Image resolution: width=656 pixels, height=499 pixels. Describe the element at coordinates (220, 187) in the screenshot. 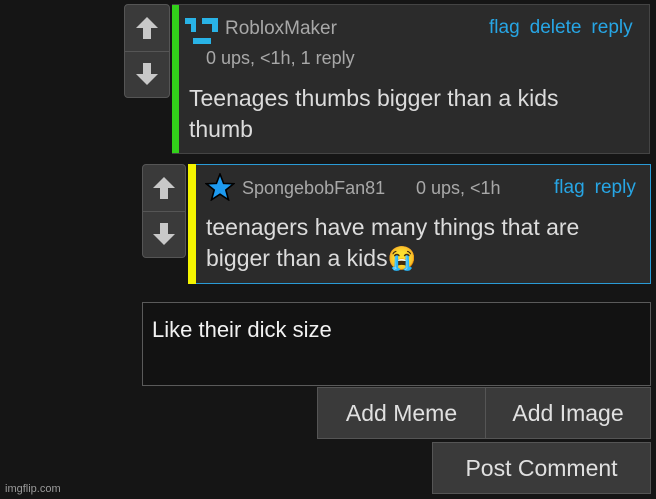

I see `blue-star-icon` at that location.